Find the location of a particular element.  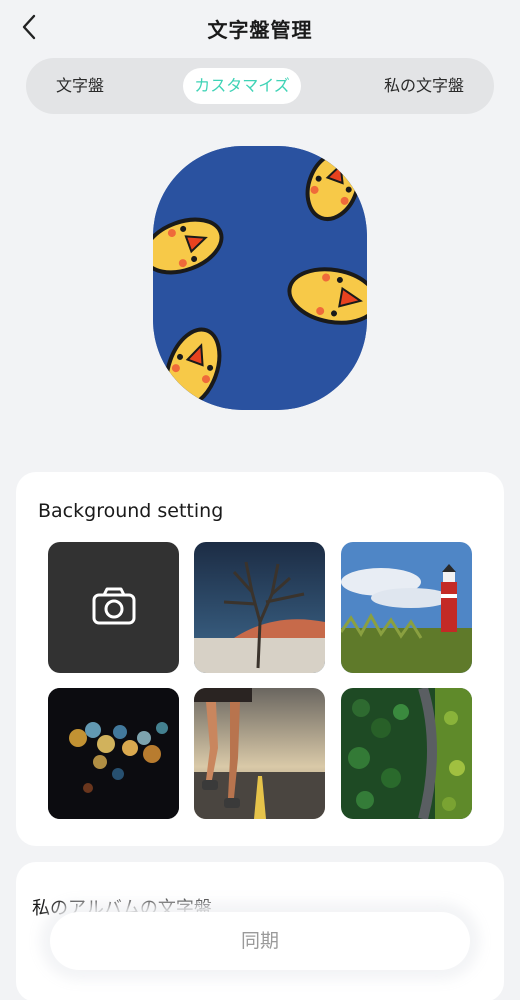

camera-icon is located at coordinates (114, 606).